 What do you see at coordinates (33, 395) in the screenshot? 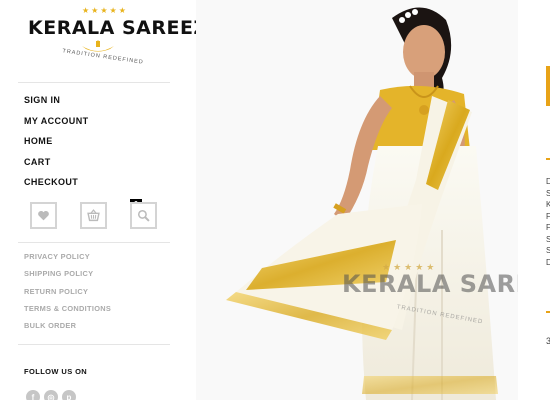
I see `facebook-icon: f` at bounding box center [33, 395].